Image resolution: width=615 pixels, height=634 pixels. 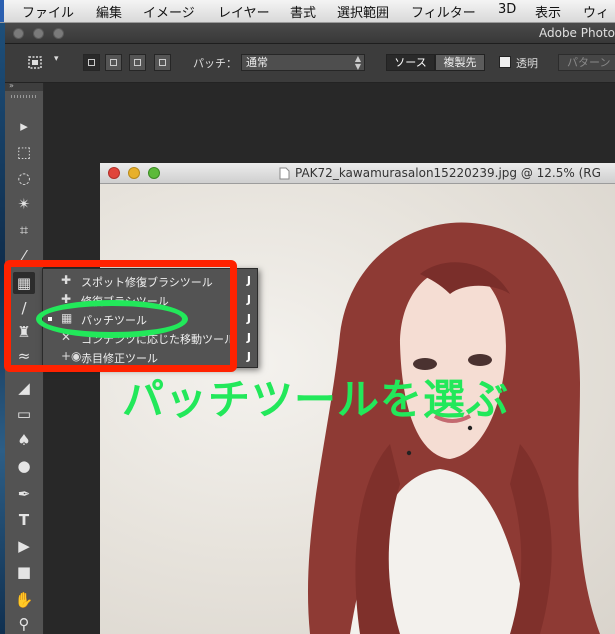 What do you see at coordinates (58, 33) in the screenshot?
I see `zoom-button` at bounding box center [58, 33].